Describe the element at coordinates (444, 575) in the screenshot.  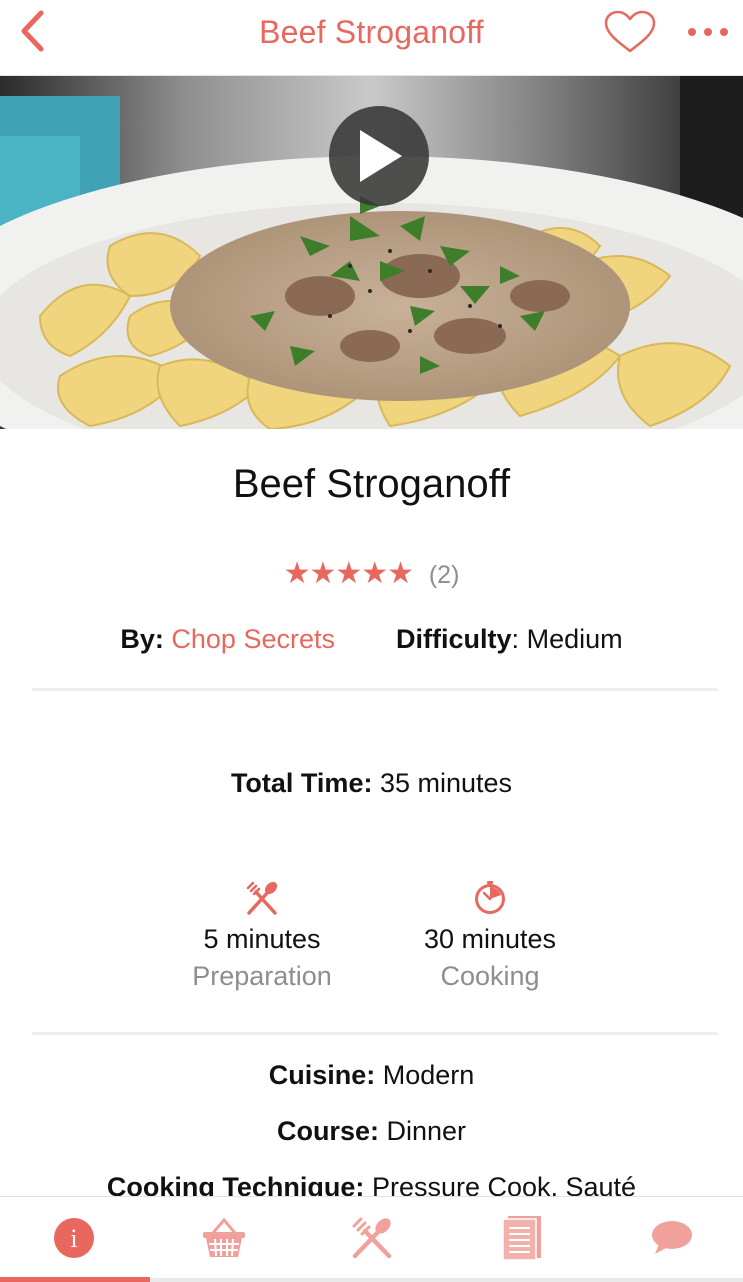
I see `rating-count: (2)` at that location.